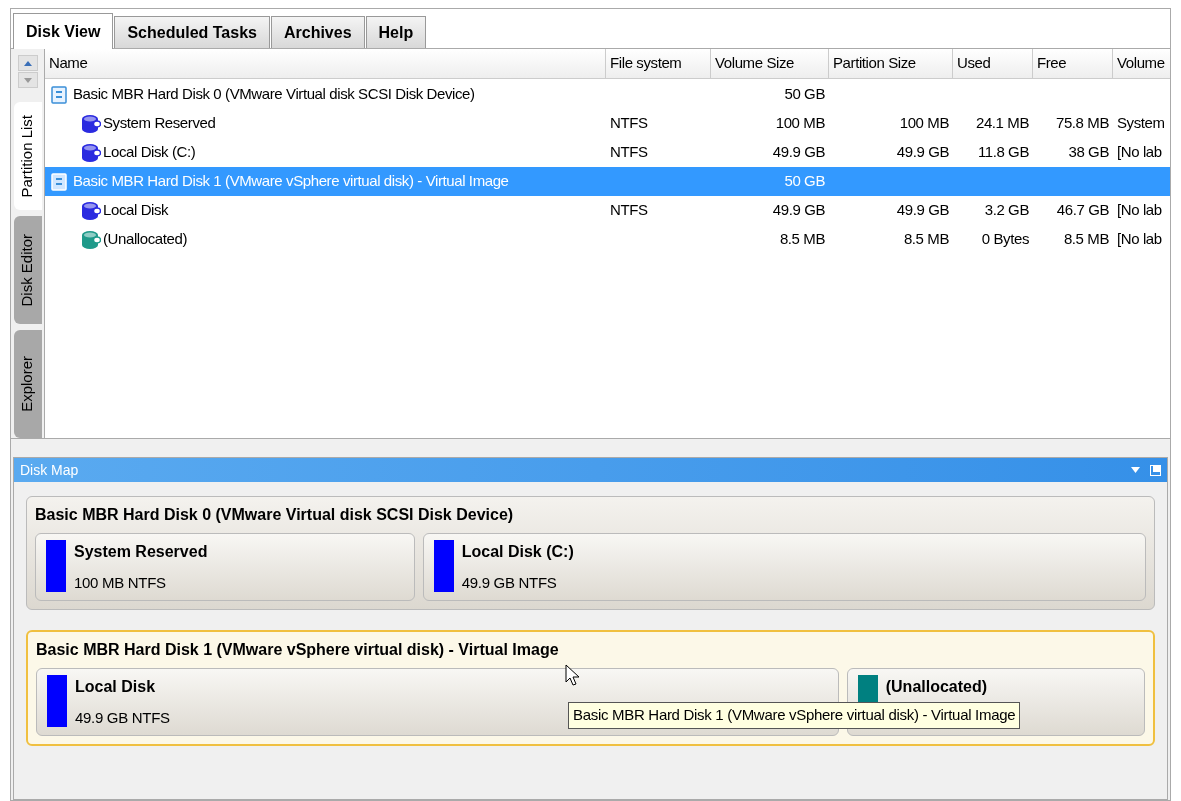 Image resolution: width=1181 pixels, height=801 pixels. Describe the element at coordinates (1003, 152) in the screenshot. I see `table-cell-text: 11.8 GB` at that location.